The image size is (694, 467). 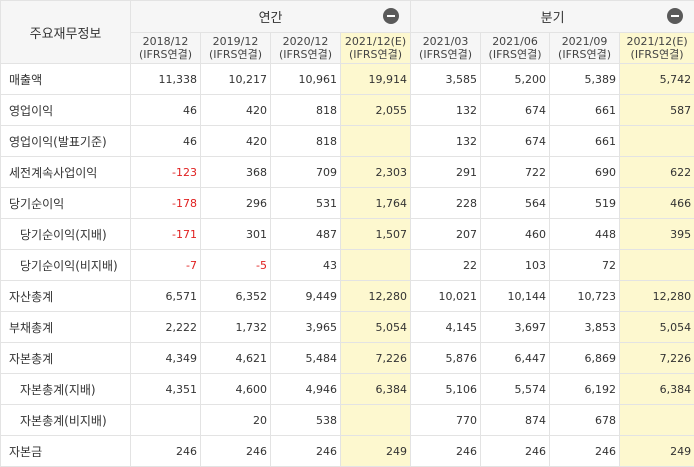 I want to click on period-header: 2021/06(IFRS연결), so click(x=515, y=48).